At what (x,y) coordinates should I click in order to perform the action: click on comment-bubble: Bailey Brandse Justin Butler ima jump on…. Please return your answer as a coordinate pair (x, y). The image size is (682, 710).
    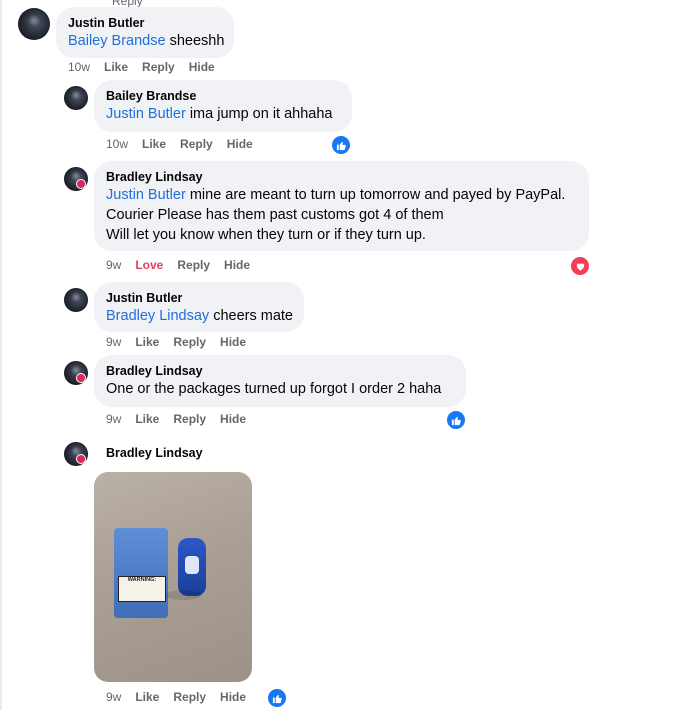
    Looking at the image, I should click on (223, 106).